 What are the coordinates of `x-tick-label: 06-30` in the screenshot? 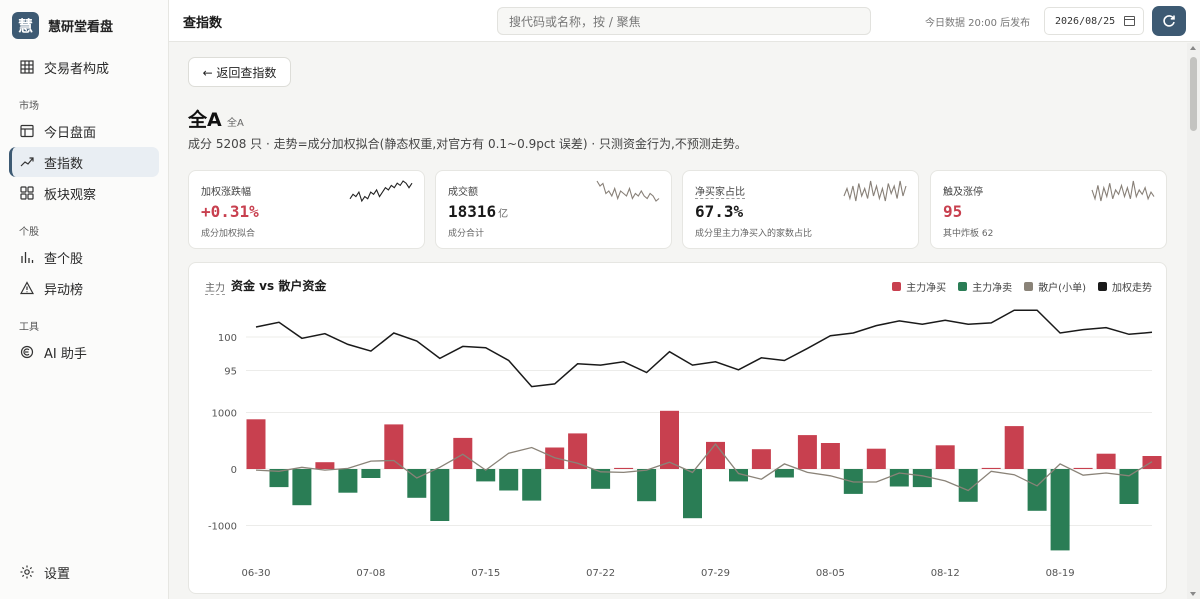 It's located at (255, 573).